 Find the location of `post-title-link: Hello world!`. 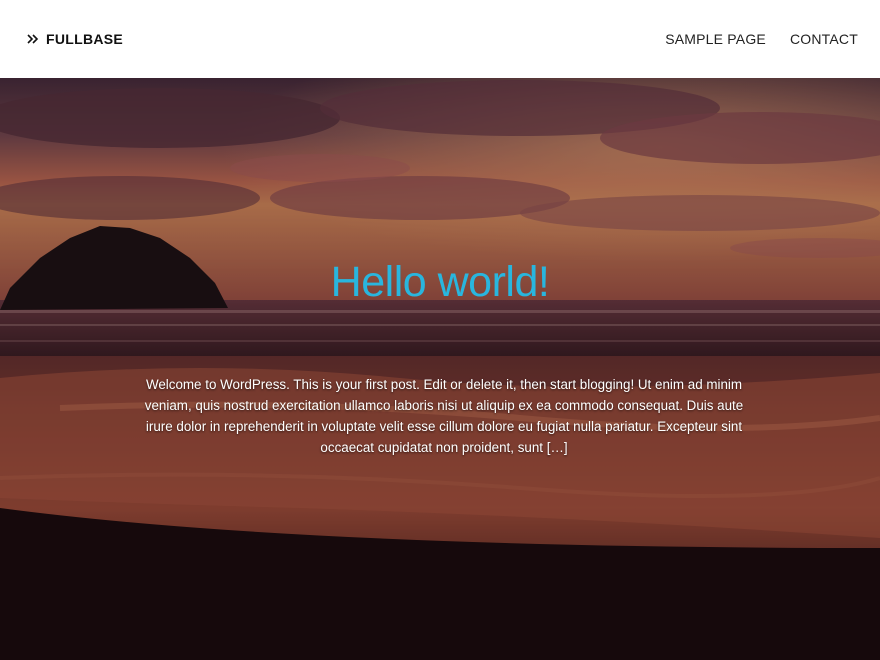

post-title-link: Hello world! is located at coordinates (440, 282).